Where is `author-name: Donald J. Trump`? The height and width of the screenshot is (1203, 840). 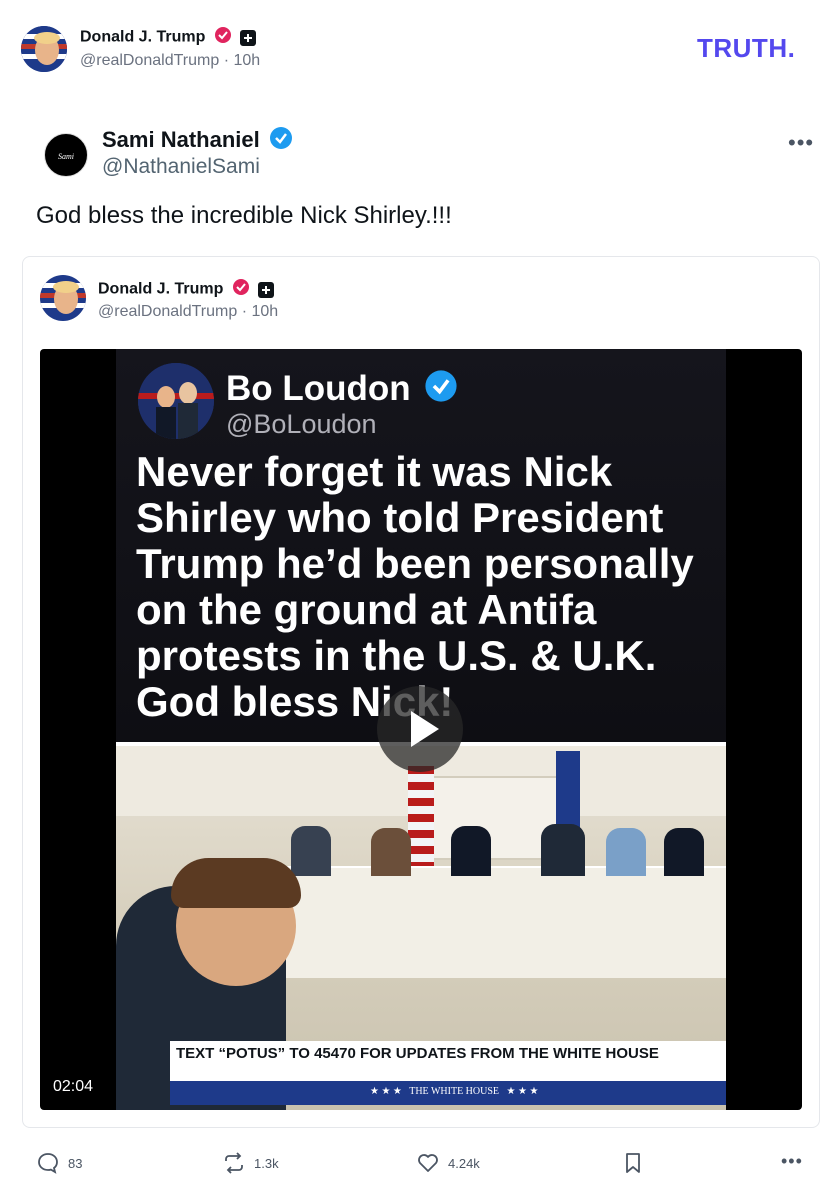
author-name: Donald J. Trump is located at coordinates (142, 37).